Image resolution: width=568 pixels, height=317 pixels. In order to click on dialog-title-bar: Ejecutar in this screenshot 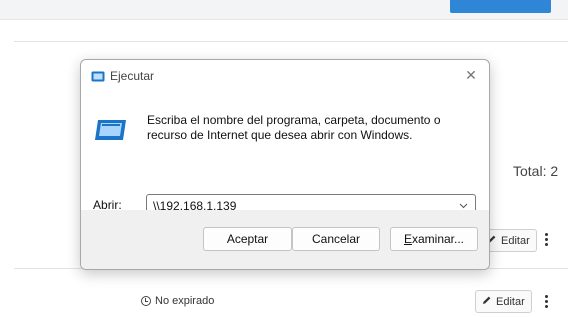, I will do `click(285, 76)`.